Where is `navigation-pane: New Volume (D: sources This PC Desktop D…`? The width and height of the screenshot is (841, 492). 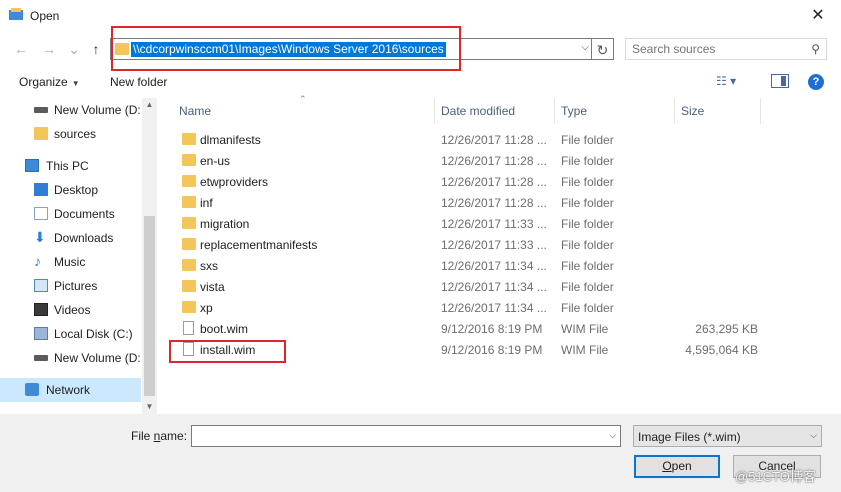 navigation-pane: New Volume (D: sources This PC Desktop D… is located at coordinates (78, 256).